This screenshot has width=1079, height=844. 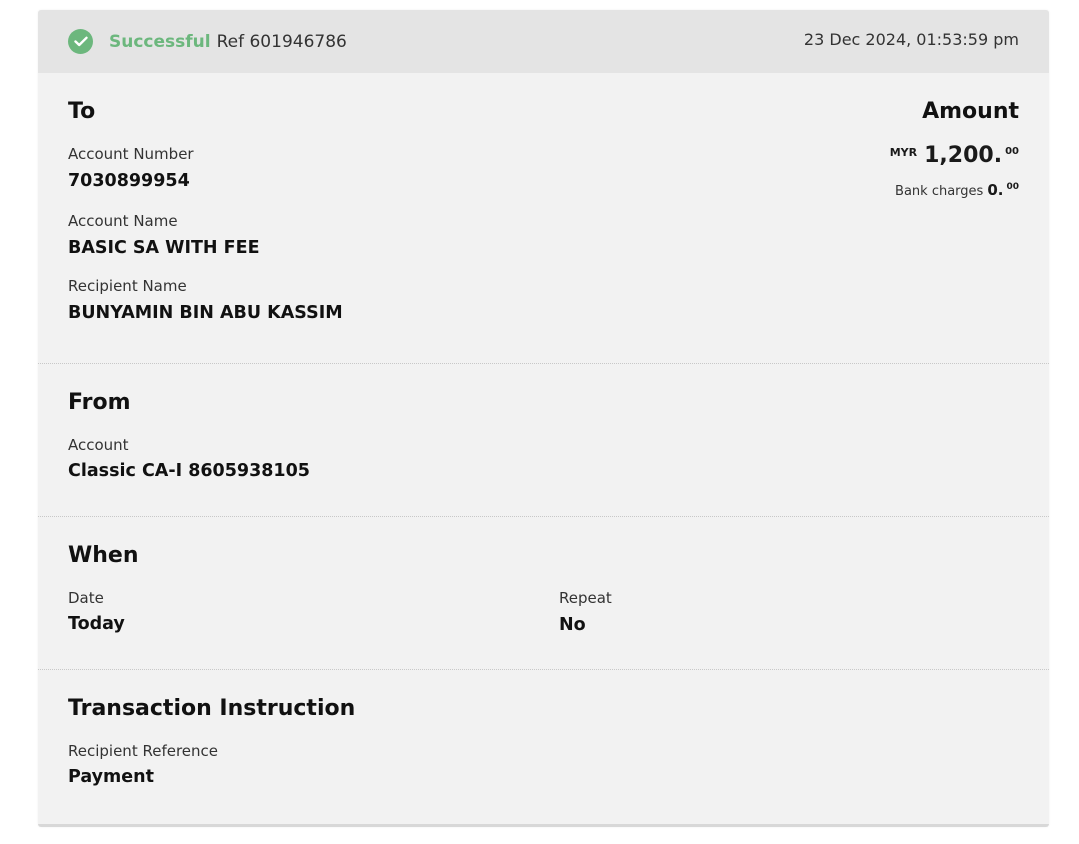 I want to click on account-name-value: BASIC SA WITH FEE, so click(x=164, y=248).